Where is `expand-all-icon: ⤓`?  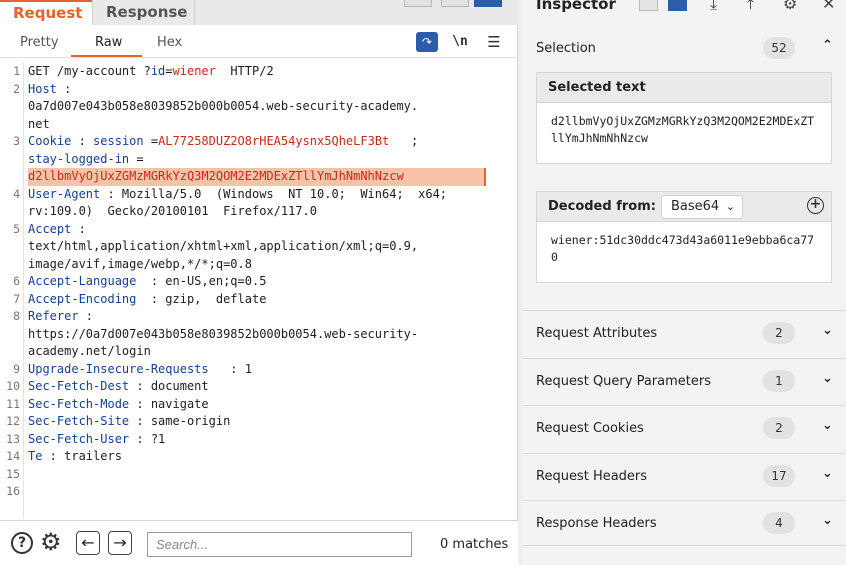 expand-all-icon: ⤓ is located at coordinates (713, 7).